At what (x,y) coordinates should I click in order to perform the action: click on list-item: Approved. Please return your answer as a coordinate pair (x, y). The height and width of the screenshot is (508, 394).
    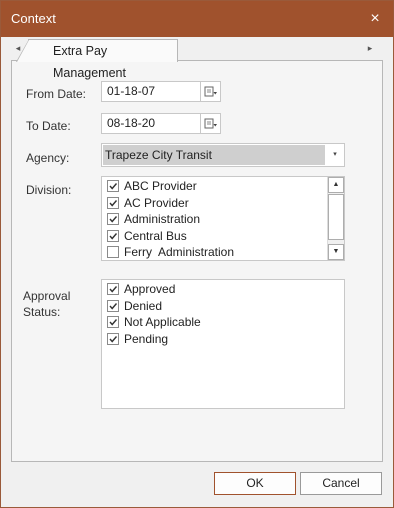
    Looking at the image, I should click on (223, 289).